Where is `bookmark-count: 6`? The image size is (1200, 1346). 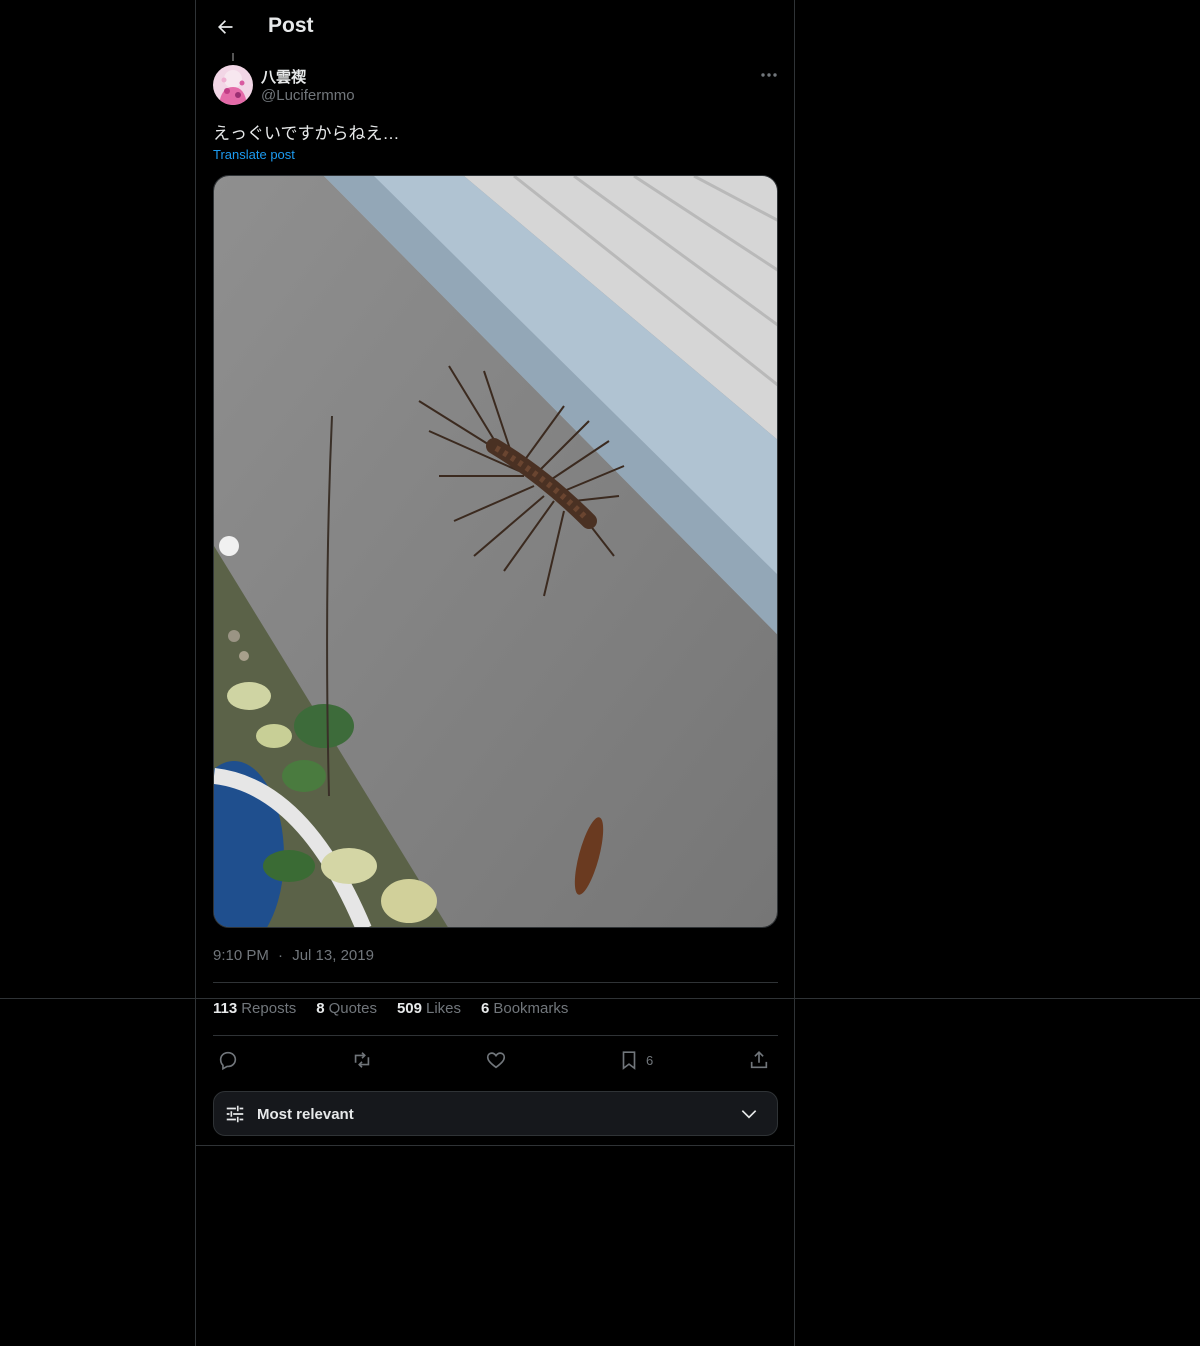
bookmark-count: 6 is located at coordinates (650, 1060).